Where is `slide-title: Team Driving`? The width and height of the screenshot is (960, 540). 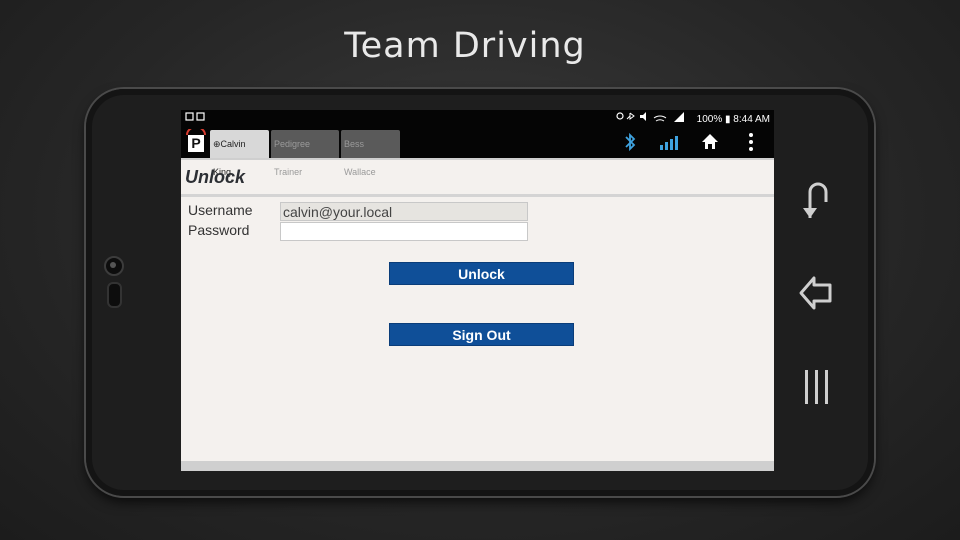
slide-title: Team Driving is located at coordinates (465, 46).